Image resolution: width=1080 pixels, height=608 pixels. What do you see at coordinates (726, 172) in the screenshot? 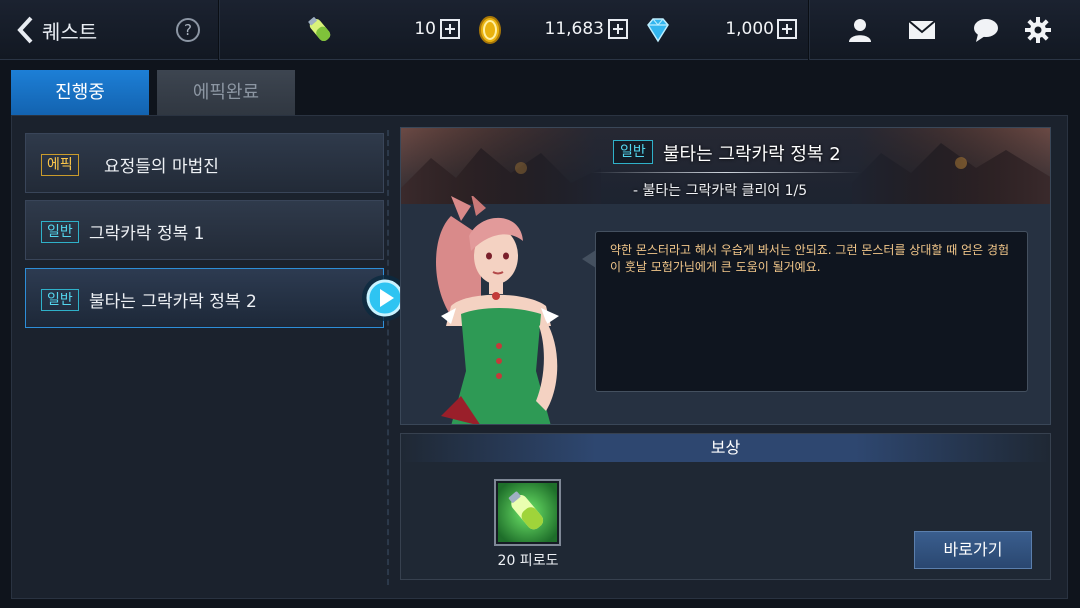
I see `title-underline` at bounding box center [726, 172].